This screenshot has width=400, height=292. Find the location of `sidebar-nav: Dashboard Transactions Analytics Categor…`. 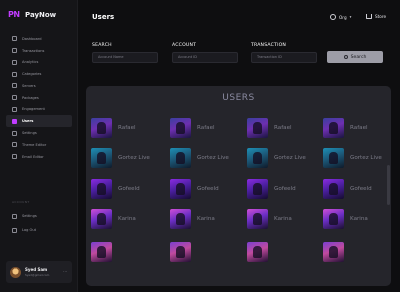

sidebar-nav: Dashboard Transactions Analytics Categor… is located at coordinates (39, 98).